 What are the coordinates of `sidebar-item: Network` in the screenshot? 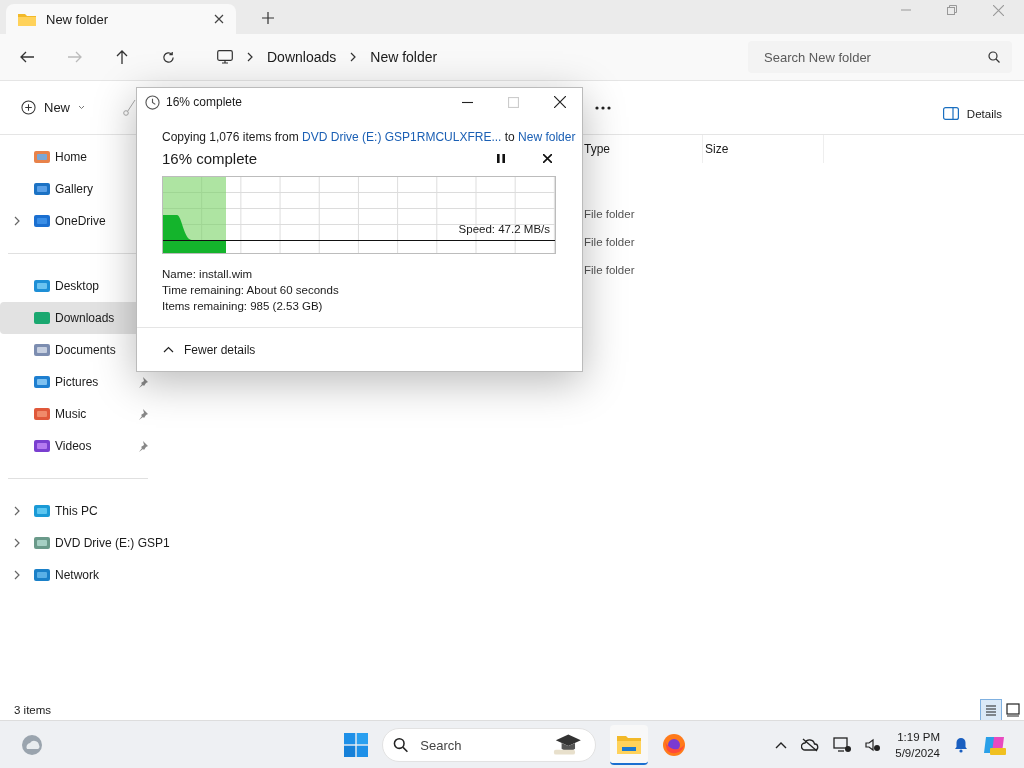 It's located at (86, 575).